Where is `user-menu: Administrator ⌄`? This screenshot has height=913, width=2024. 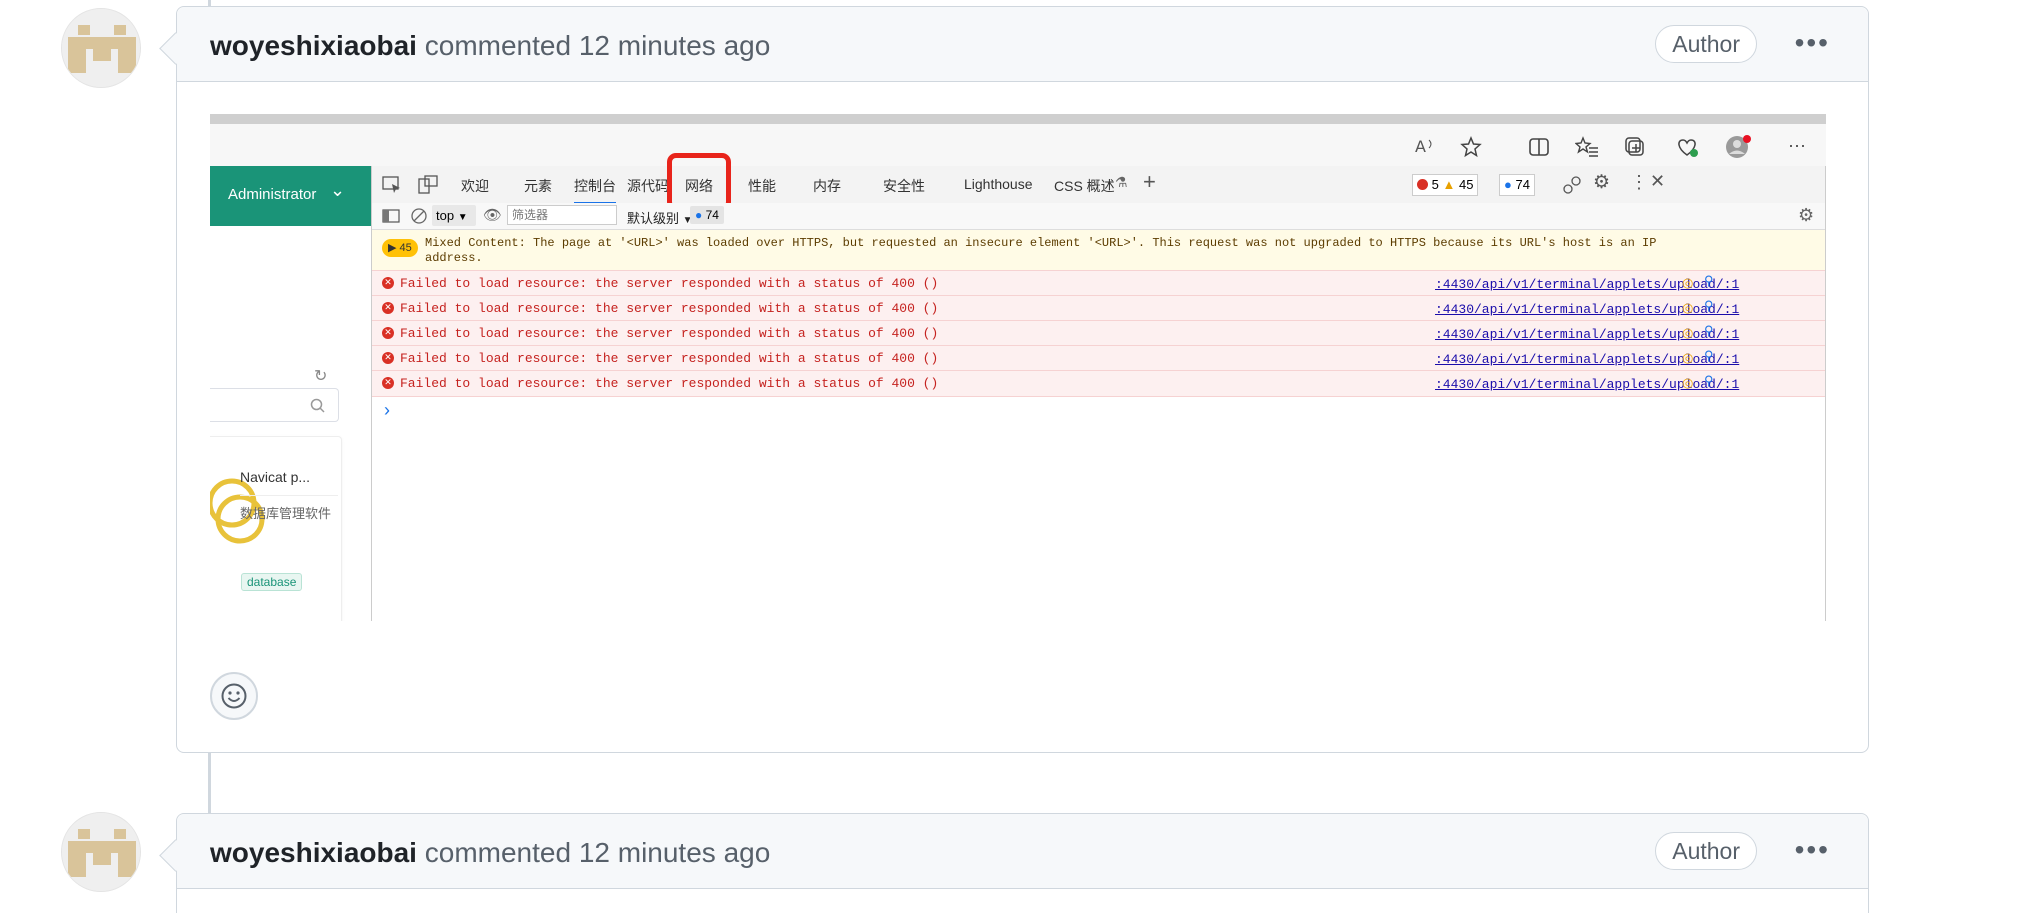
user-menu: Administrator ⌄ is located at coordinates (290, 196).